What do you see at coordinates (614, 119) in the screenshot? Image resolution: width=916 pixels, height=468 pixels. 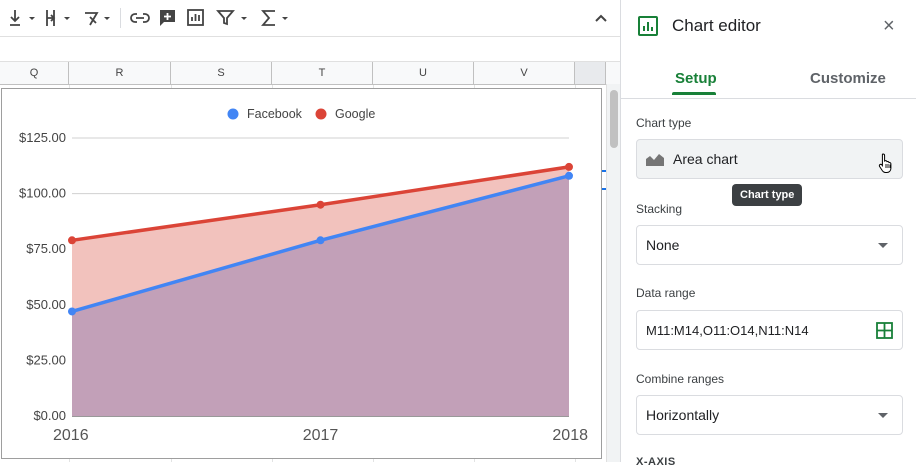 I see `scrollbar-thumb` at bounding box center [614, 119].